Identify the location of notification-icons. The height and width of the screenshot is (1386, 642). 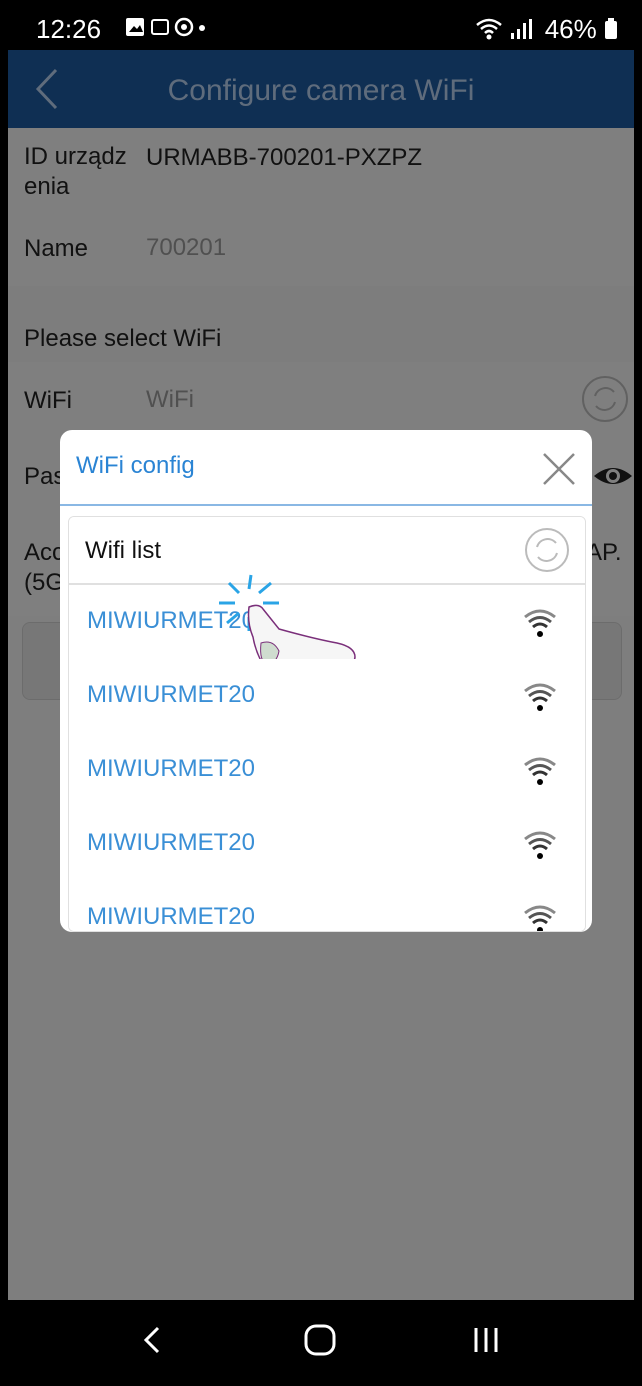
(165, 30).